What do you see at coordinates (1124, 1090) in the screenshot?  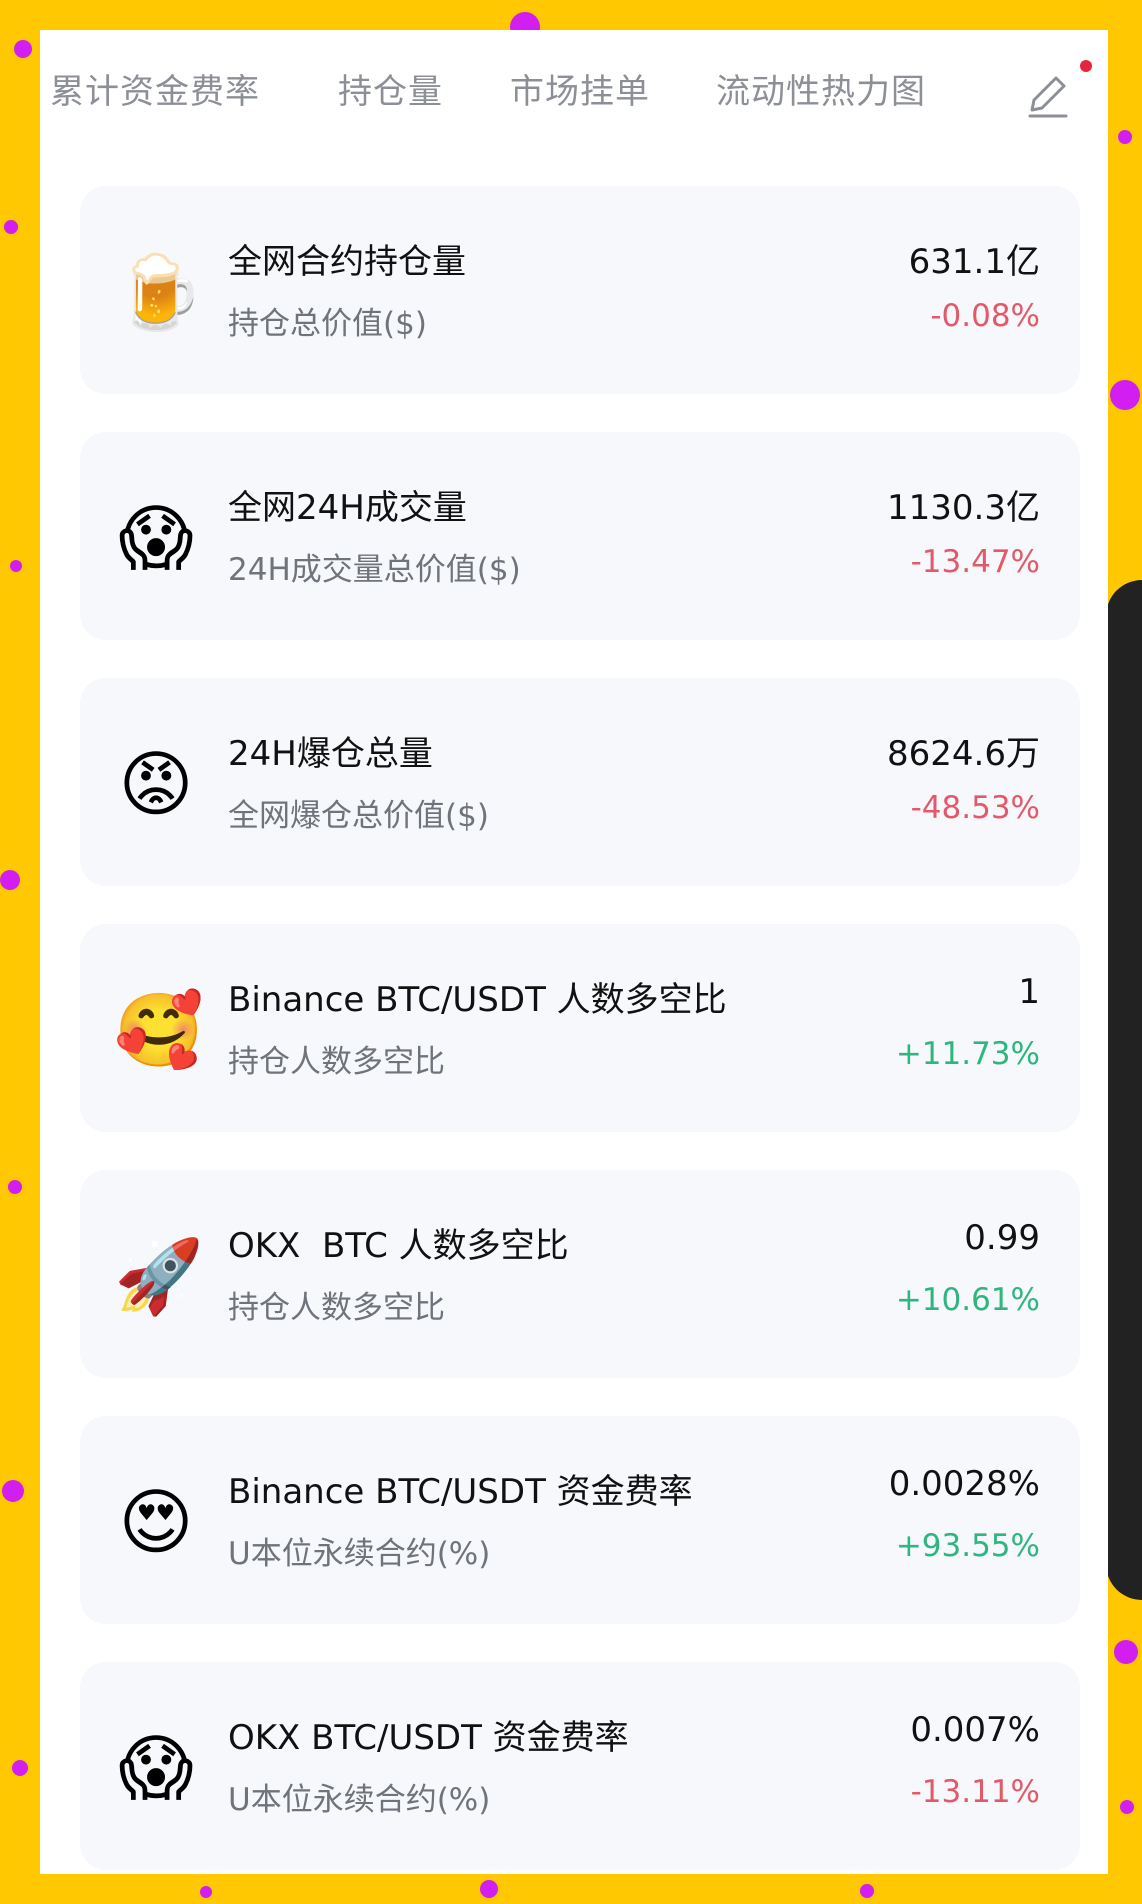 I see `background-photo-edge` at bounding box center [1124, 1090].